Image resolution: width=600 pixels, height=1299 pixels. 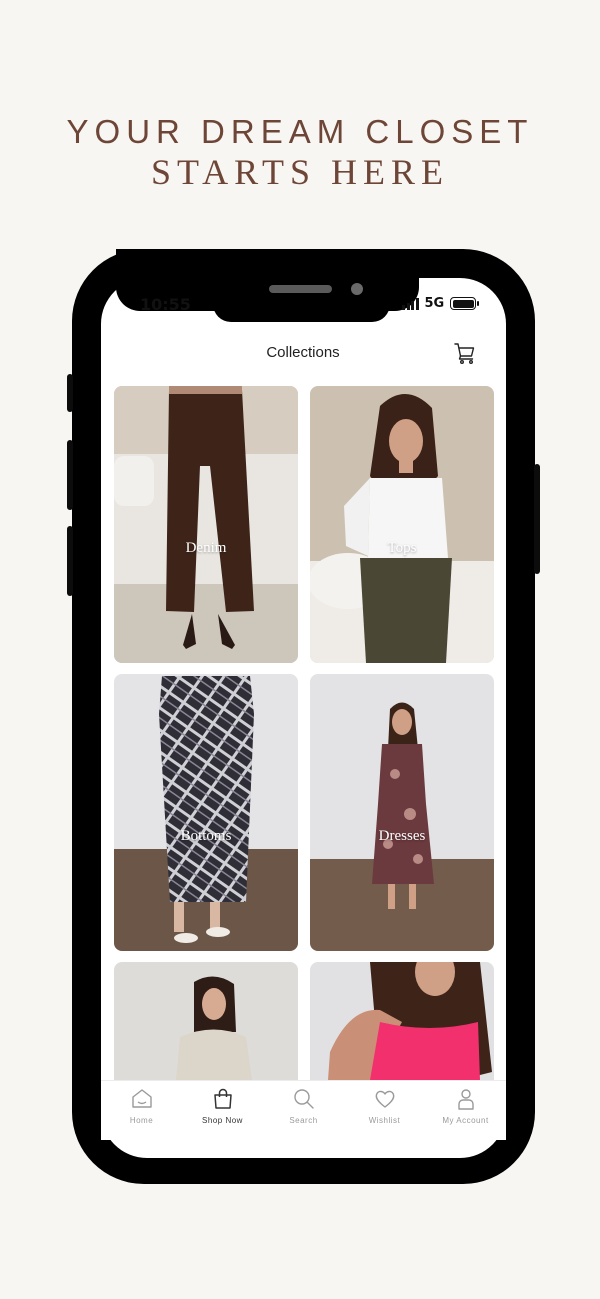 I want to click on status-indicators: 5G, so click(x=441, y=303).